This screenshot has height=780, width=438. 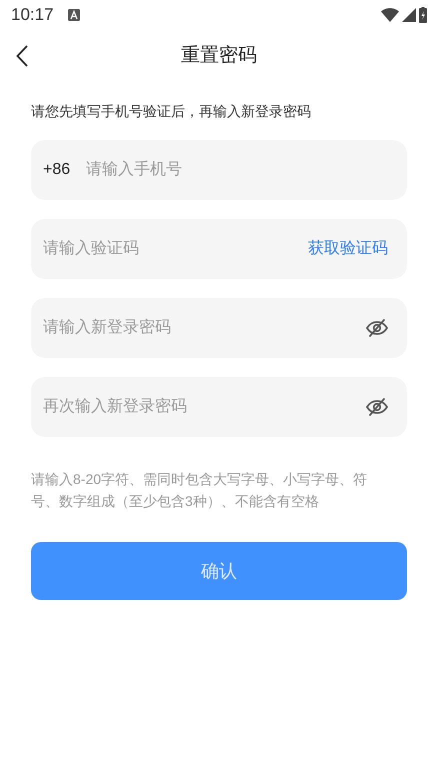 I want to click on code-input: 请输入验证码, so click(x=169, y=249).